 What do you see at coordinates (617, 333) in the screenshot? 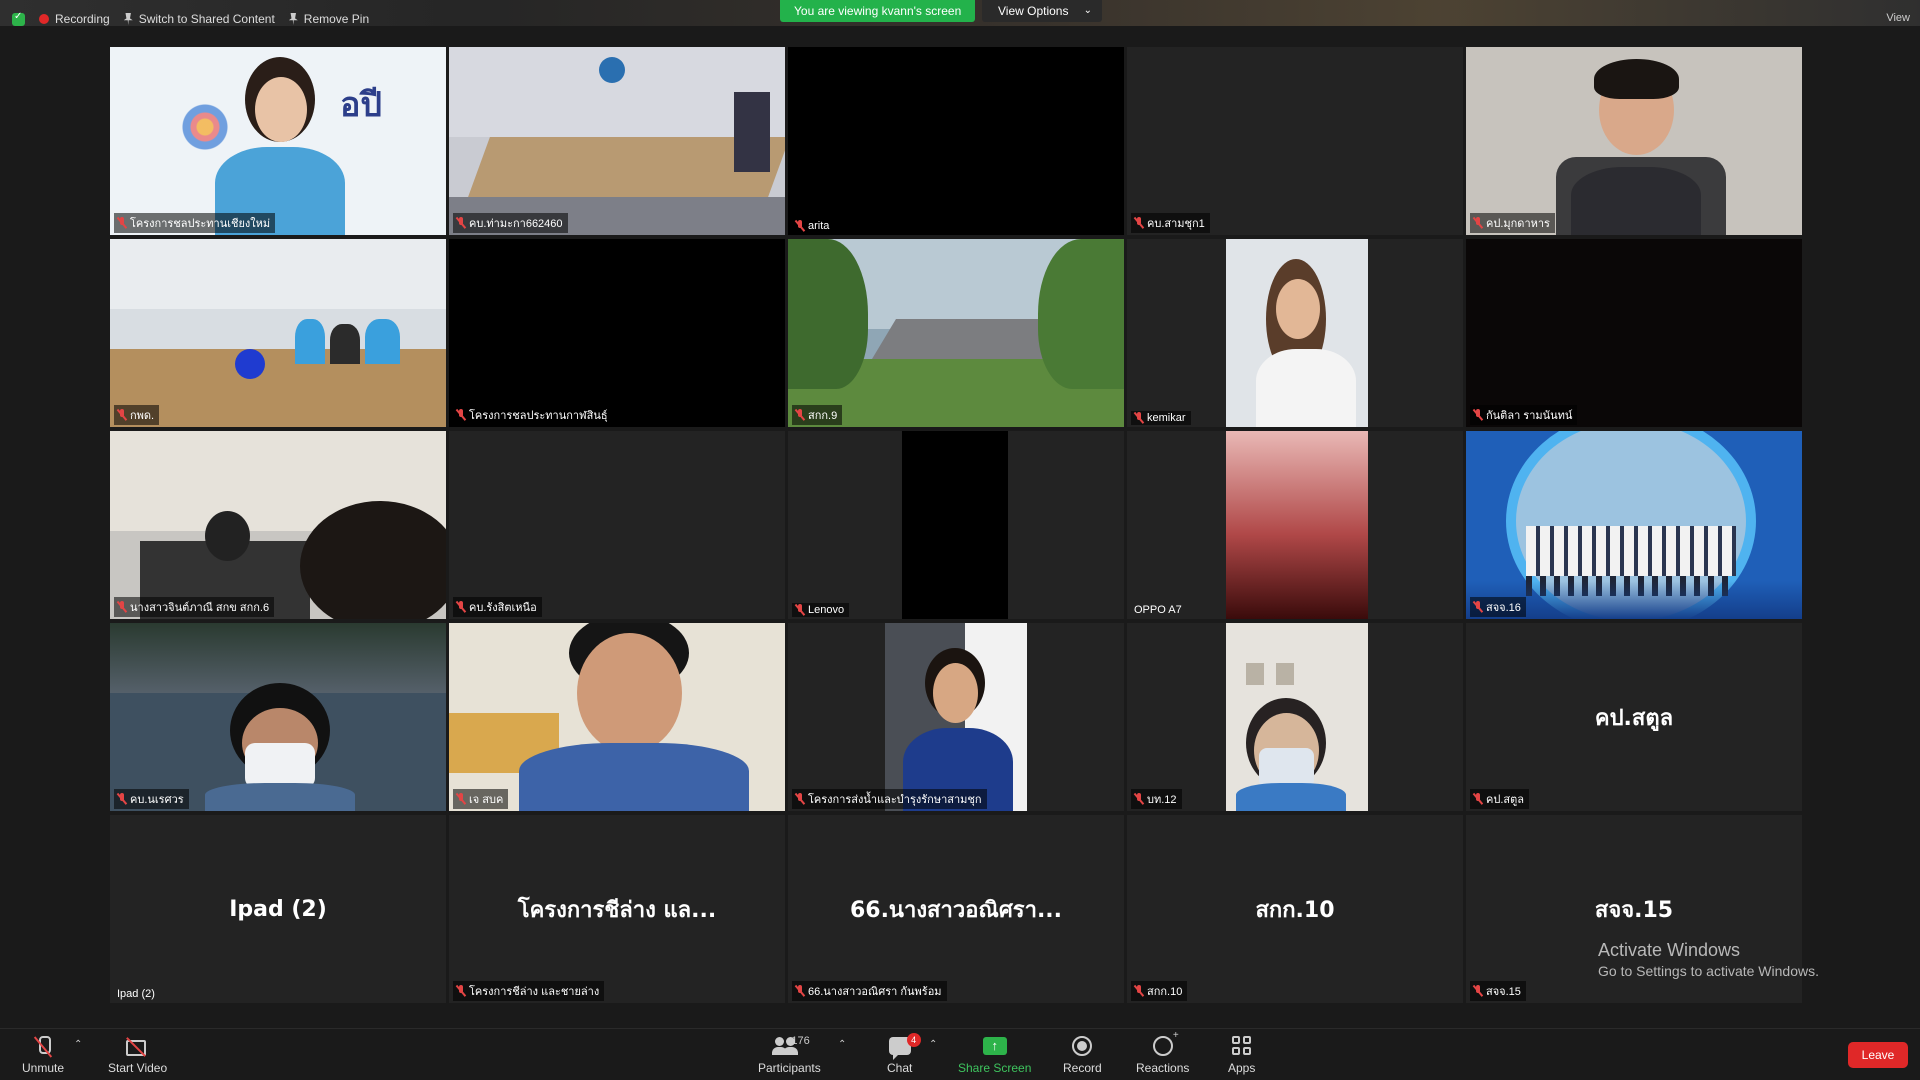
I see `participant-tile: โครงการชลประทานกาฬสินธุ์` at bounding box center [617, 333].